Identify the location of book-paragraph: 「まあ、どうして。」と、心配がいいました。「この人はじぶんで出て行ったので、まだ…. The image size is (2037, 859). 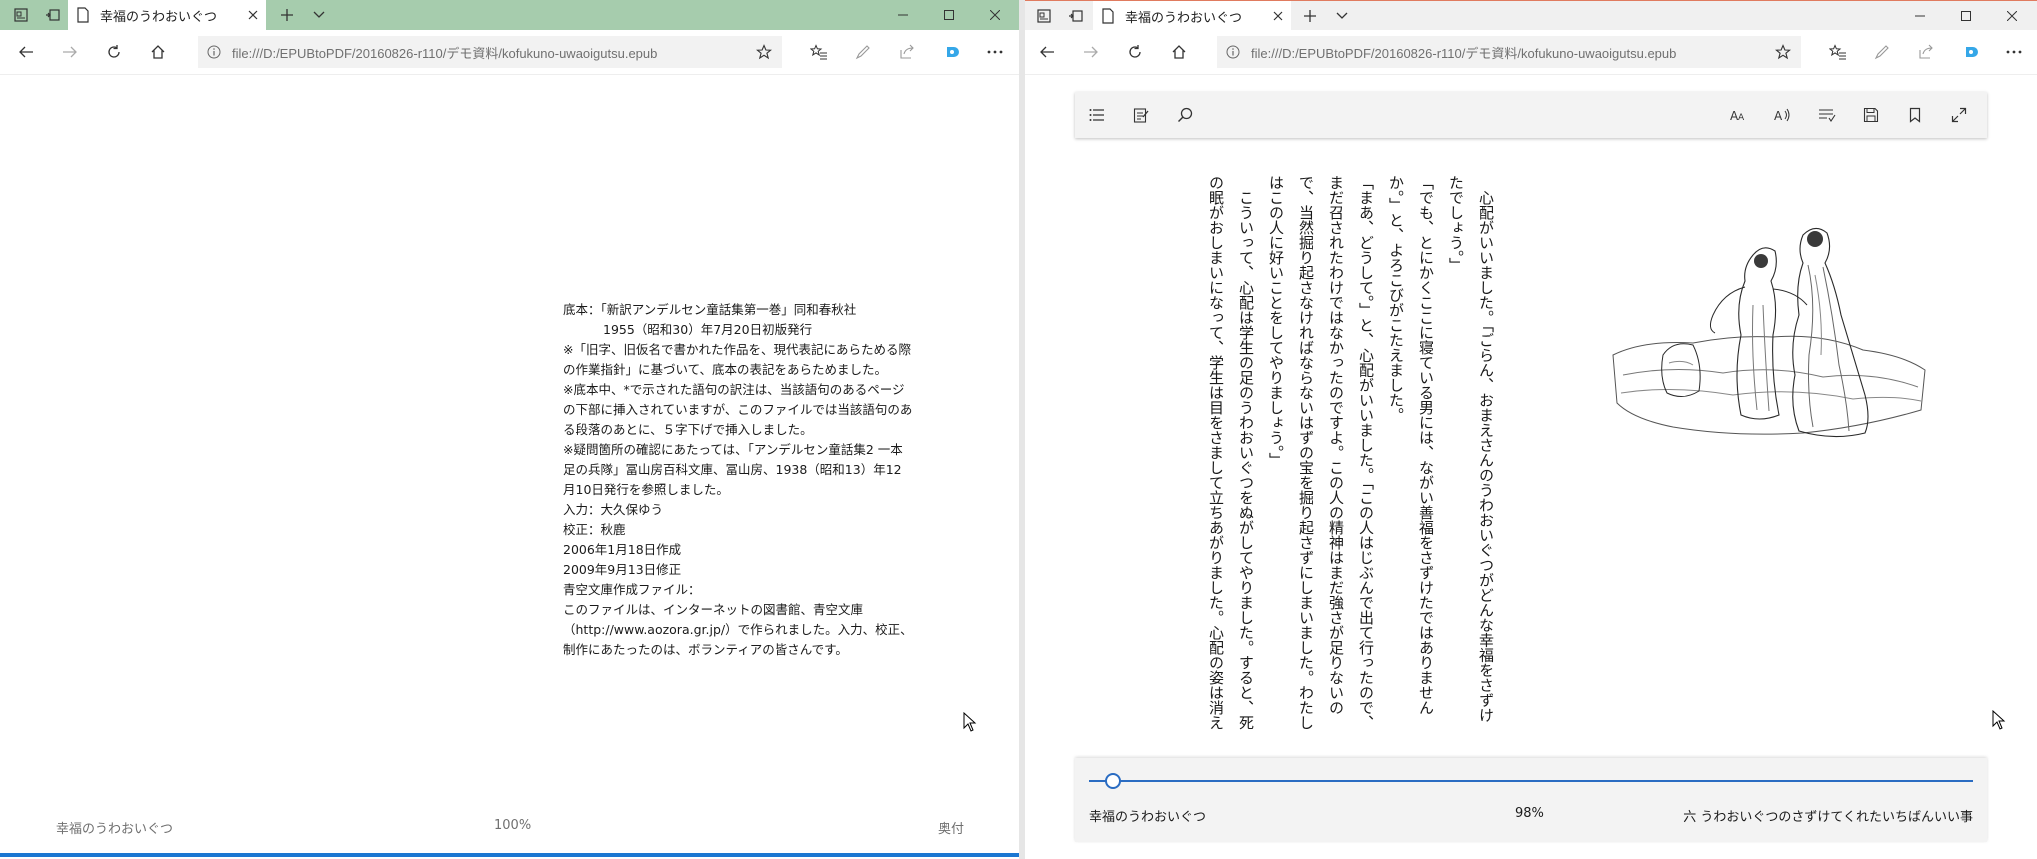
(1321, 452).